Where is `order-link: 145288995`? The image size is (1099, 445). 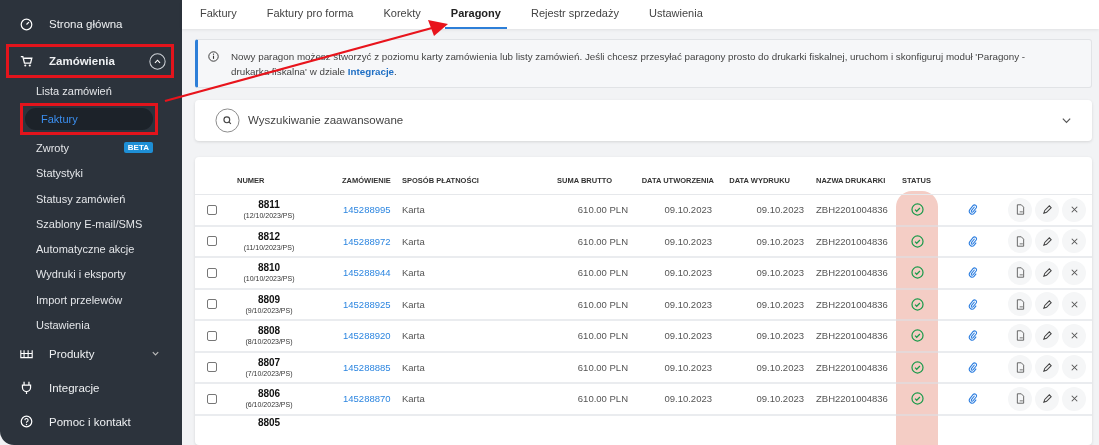
order-link: 145288995 is located at coordinates (367, 210).